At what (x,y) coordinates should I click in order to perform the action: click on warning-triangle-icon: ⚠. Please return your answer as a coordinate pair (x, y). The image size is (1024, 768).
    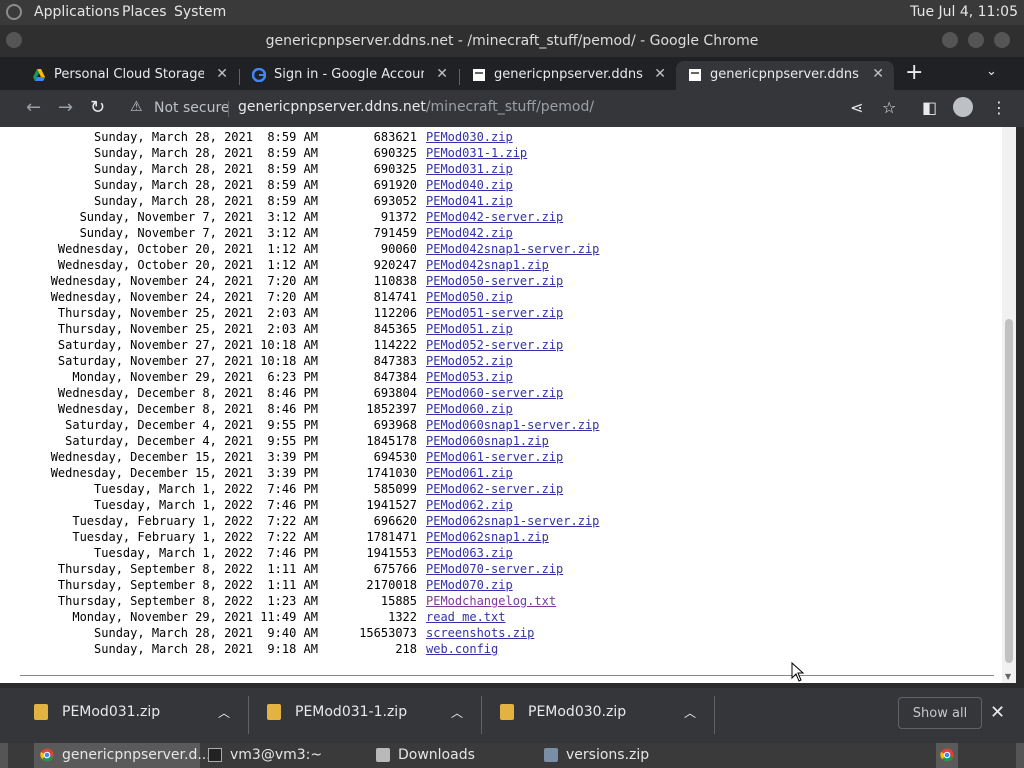
    Looking at the image, I should click on (136, 107).